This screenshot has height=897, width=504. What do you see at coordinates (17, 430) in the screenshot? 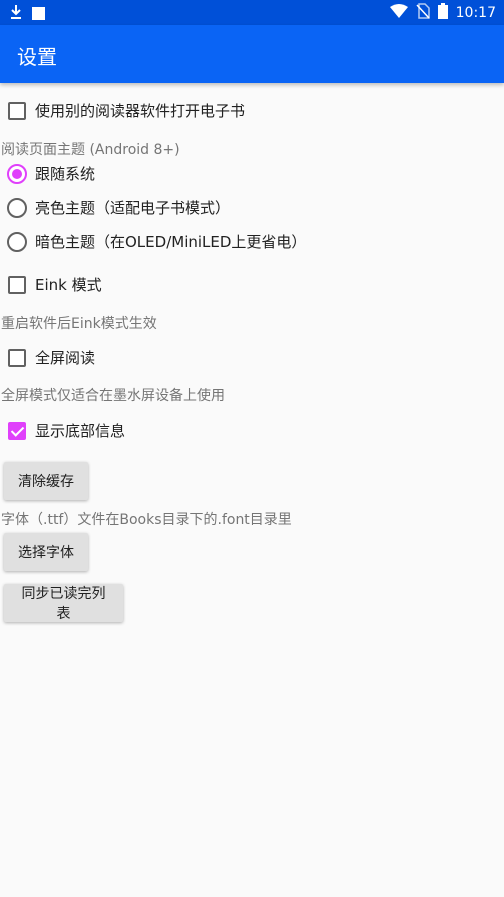
I see `show-bottom-info-checkbox` at bounding box center [17, 430].